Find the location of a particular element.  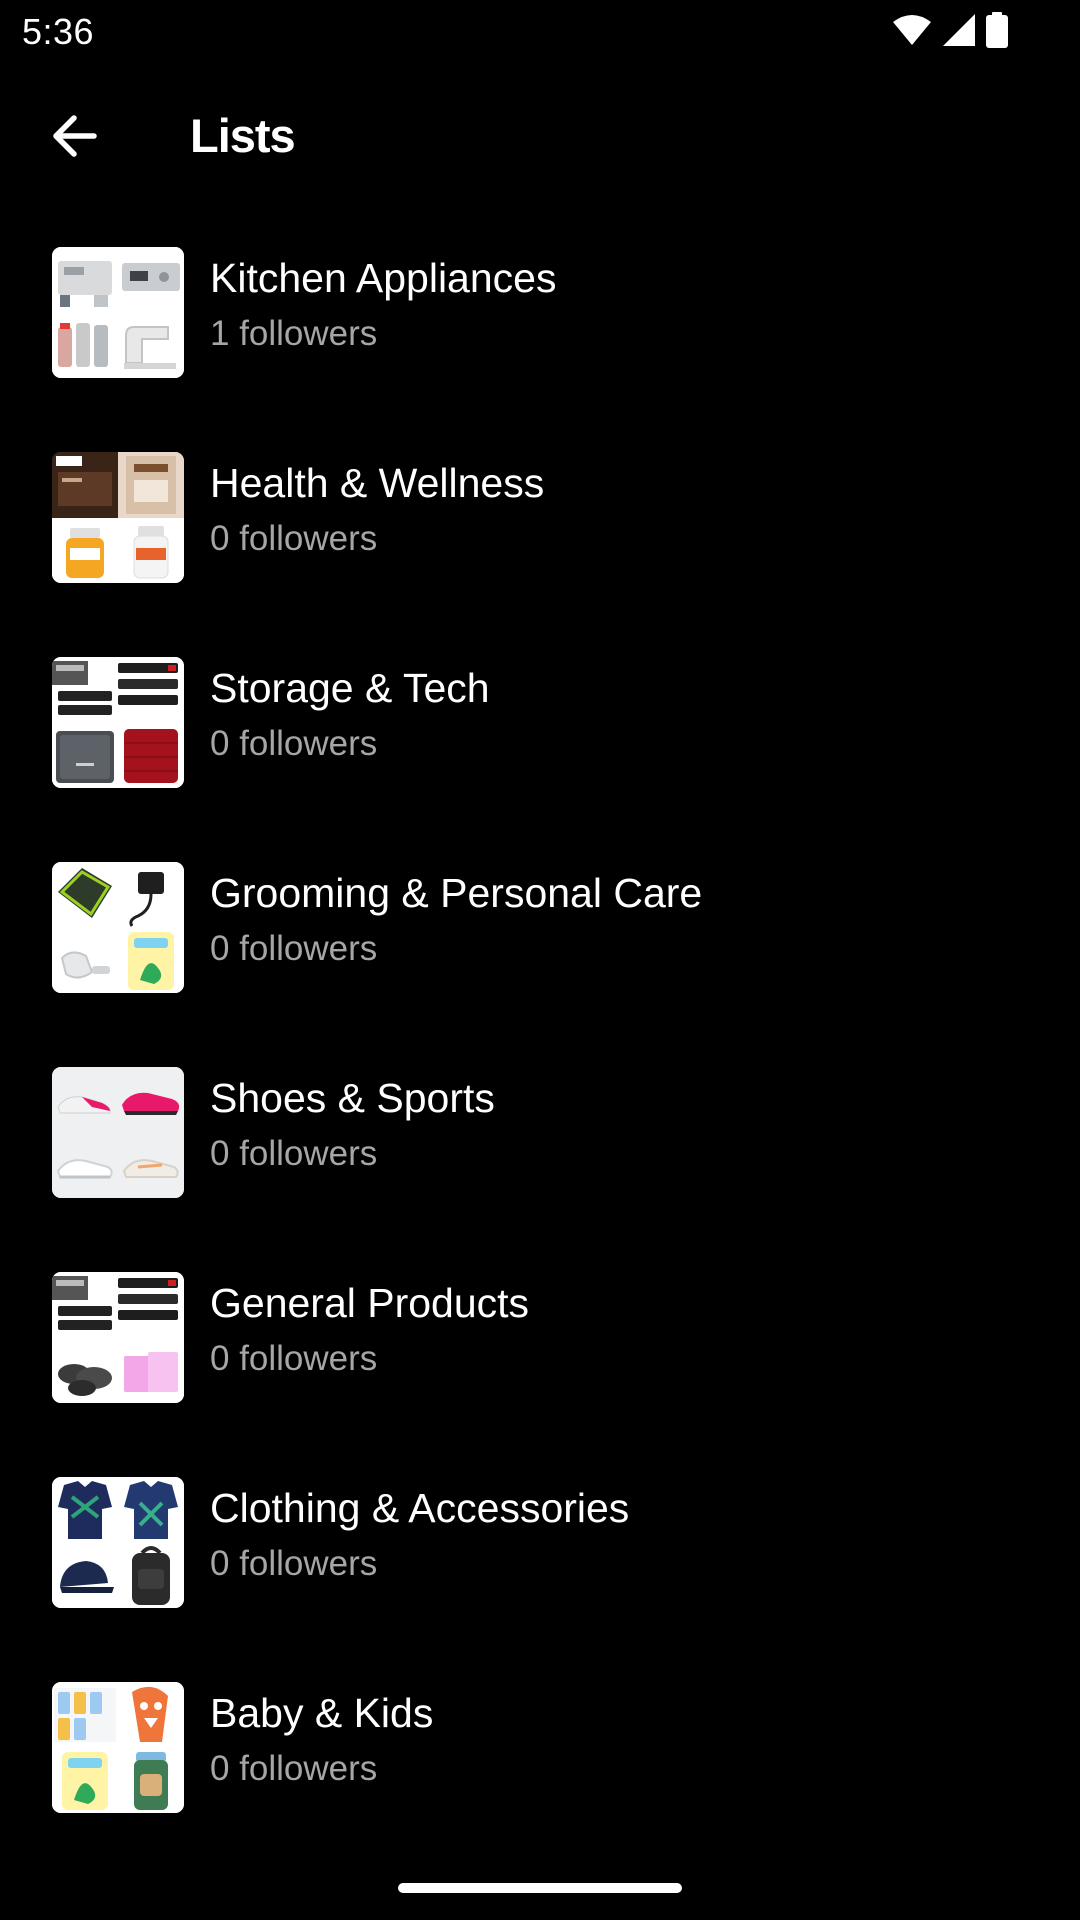

list-item: Health & Wellness 0 followers is located at coordinates (540, 537).